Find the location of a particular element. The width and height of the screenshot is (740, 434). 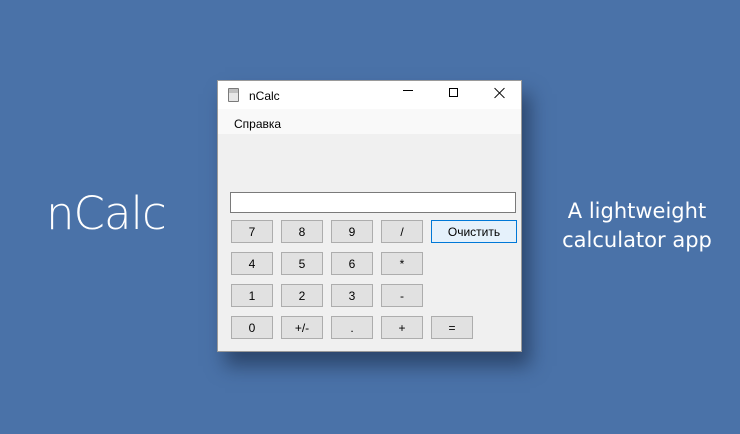

close-button is located at coordinates (499, 95).